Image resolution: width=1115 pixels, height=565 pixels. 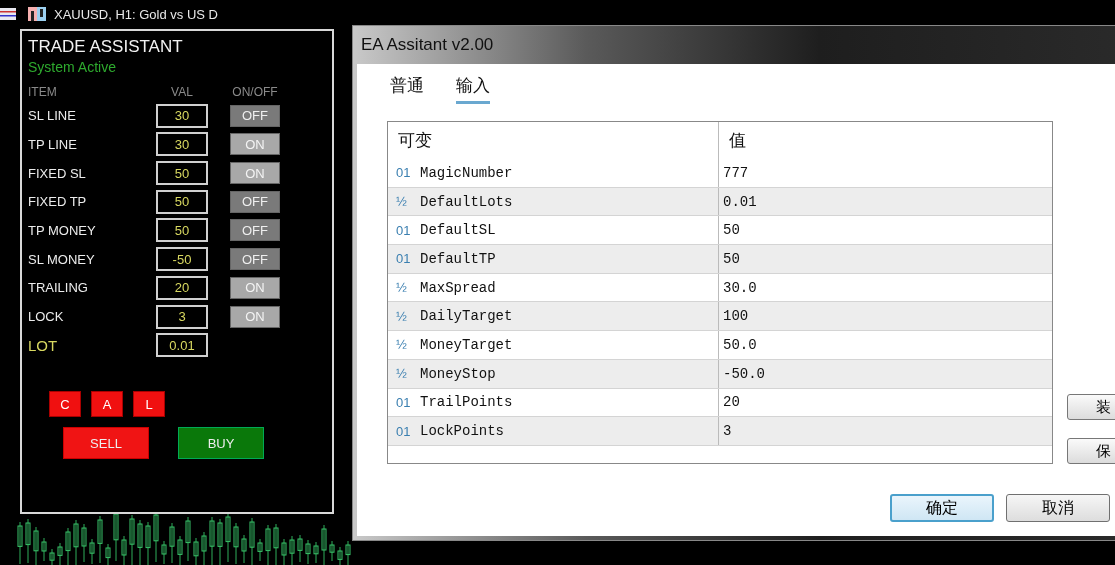 I want to click on row-label: FIXED TP, so click(x=58, y=202).